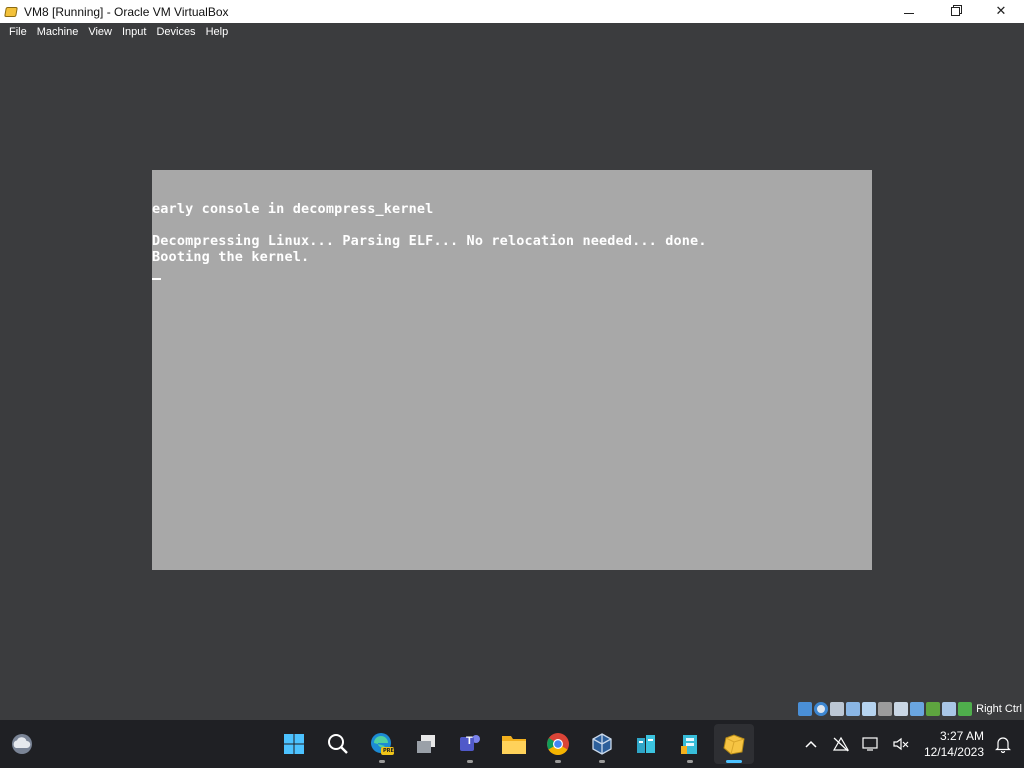 This screenshot has height=768, width=1024. I want to click on virtualbox-app-icon, so click(11, 12).